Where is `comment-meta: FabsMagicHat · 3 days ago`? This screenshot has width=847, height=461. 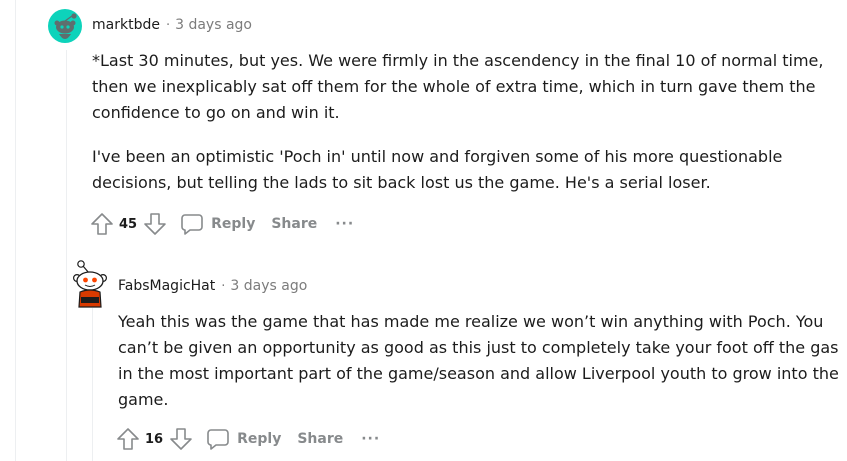
comment-meta: FabsMagicHat · 3 days ago is located at coordinates (212, 286).